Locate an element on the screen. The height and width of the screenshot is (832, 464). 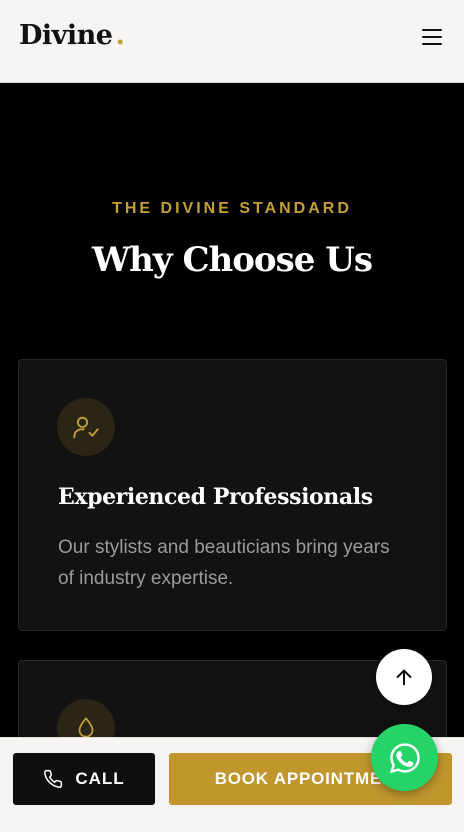
hamburger-menu-icon is located at coordinates (432, 38).